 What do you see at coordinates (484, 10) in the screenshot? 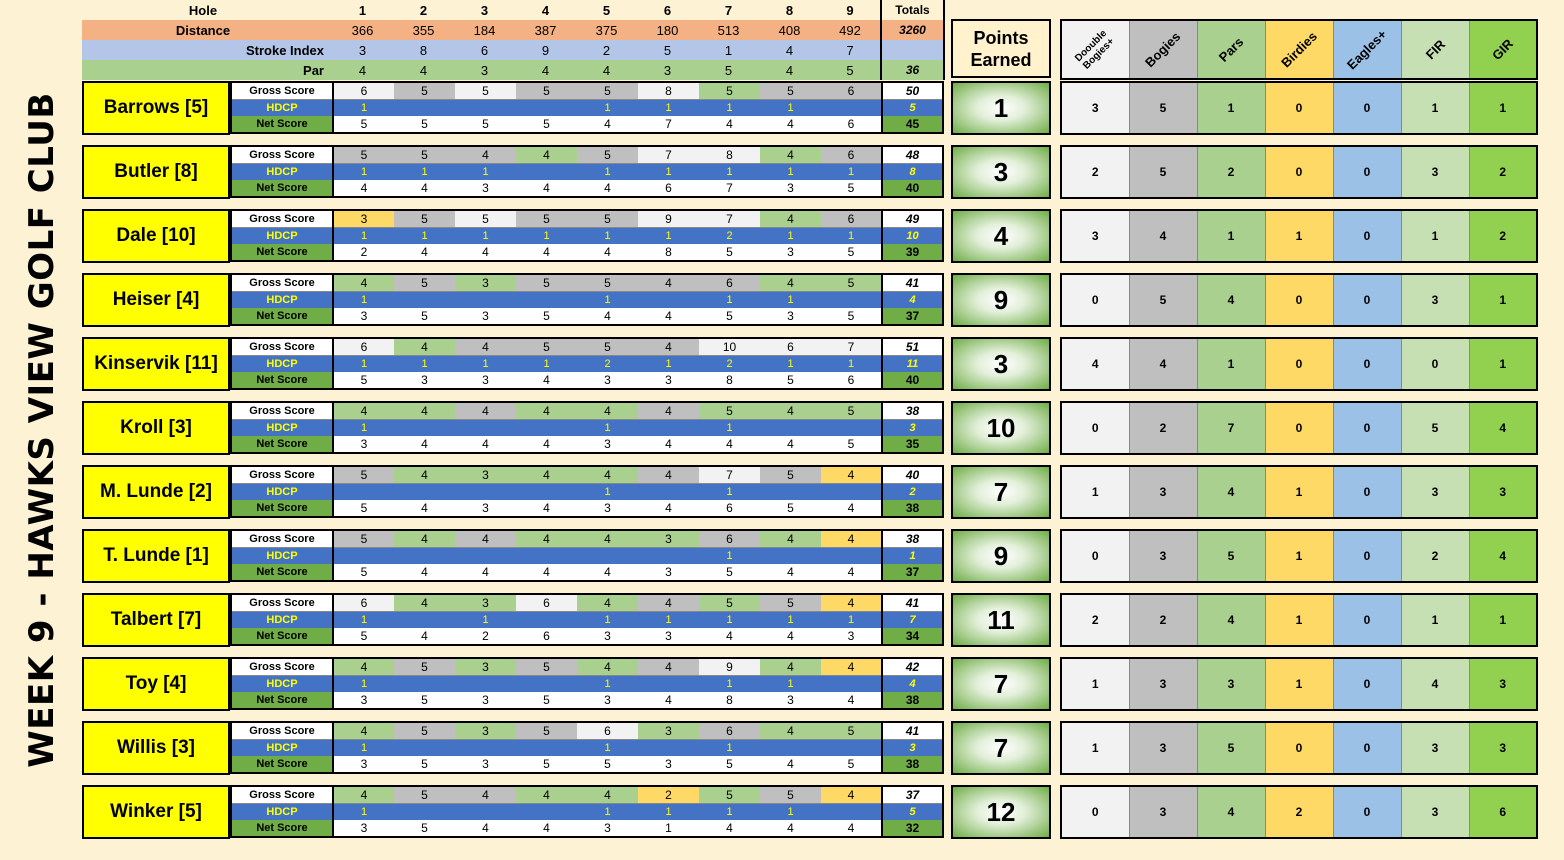
I see `hole-cell: 3` at bounding box center [484, 10].